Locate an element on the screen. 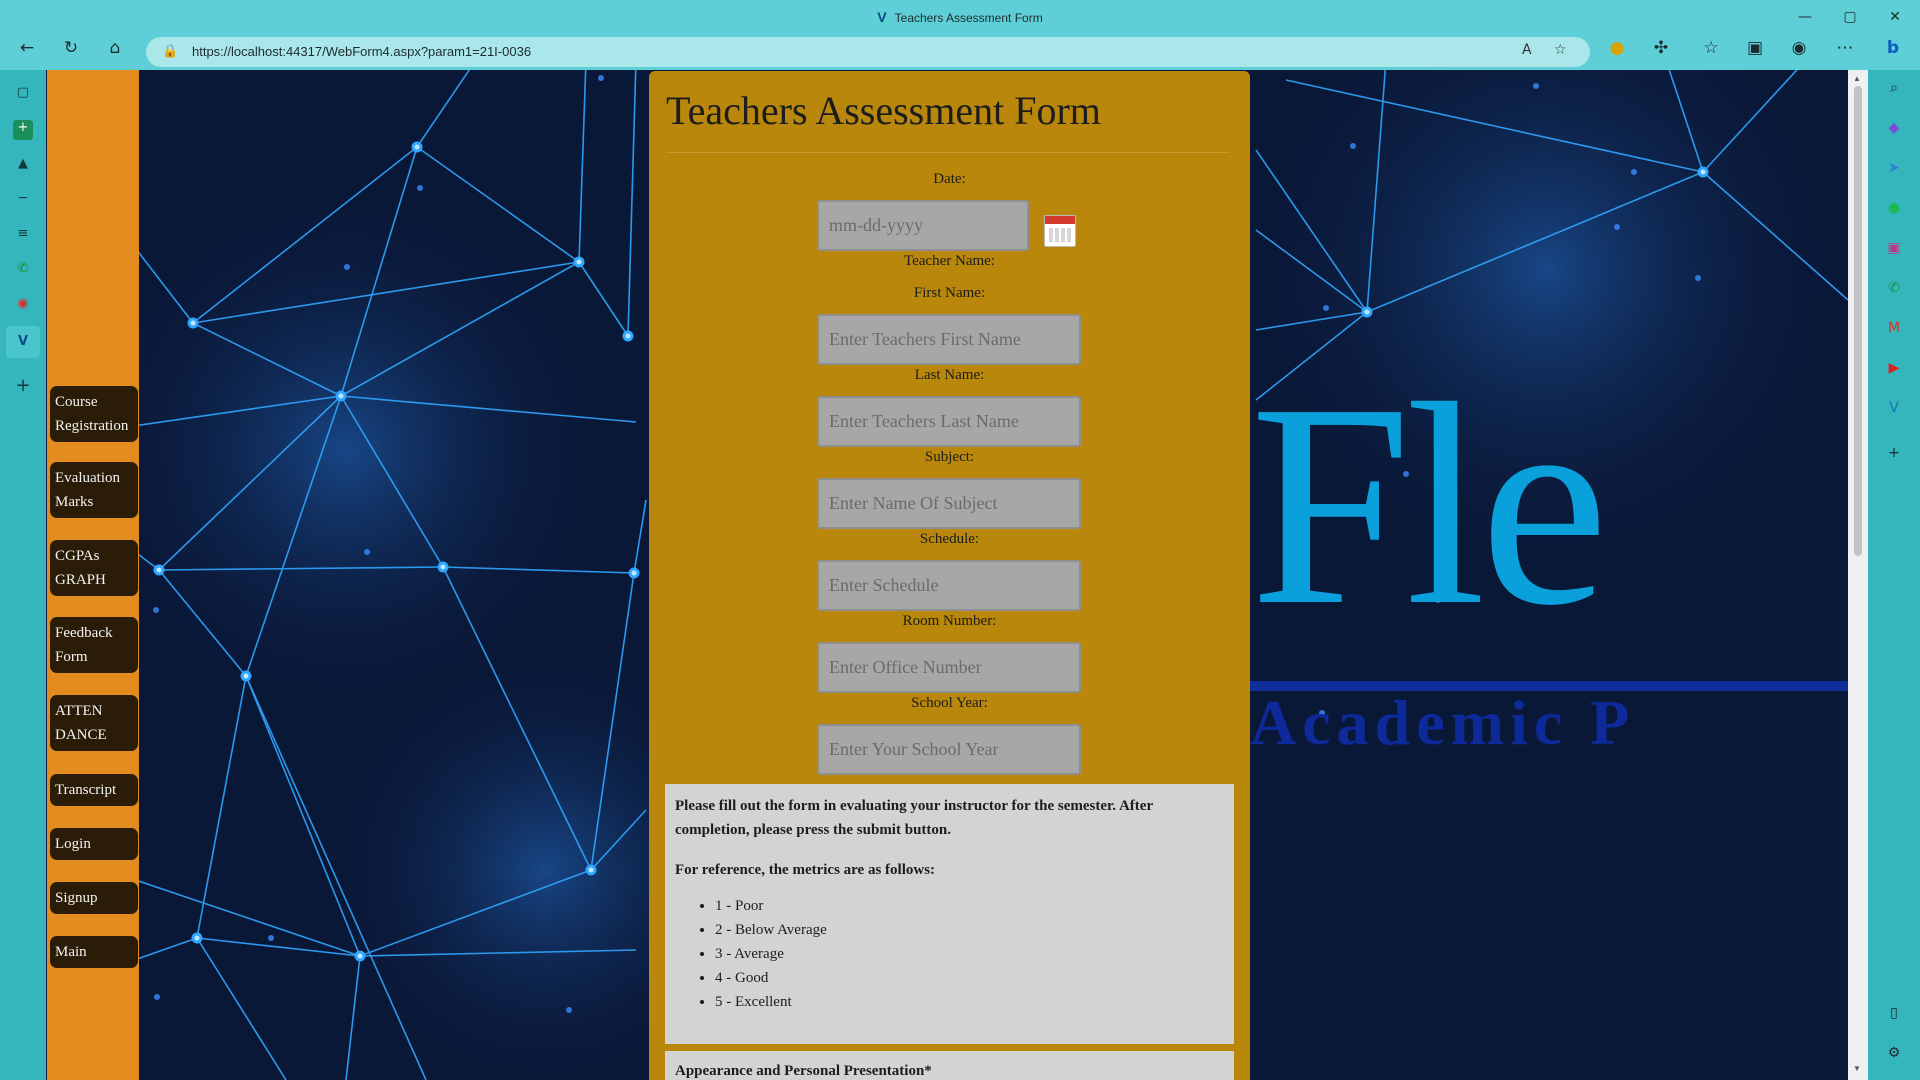 The width and height of the screenshot is (1920, 1080). first-name-input is located at coordinates (949, 339).